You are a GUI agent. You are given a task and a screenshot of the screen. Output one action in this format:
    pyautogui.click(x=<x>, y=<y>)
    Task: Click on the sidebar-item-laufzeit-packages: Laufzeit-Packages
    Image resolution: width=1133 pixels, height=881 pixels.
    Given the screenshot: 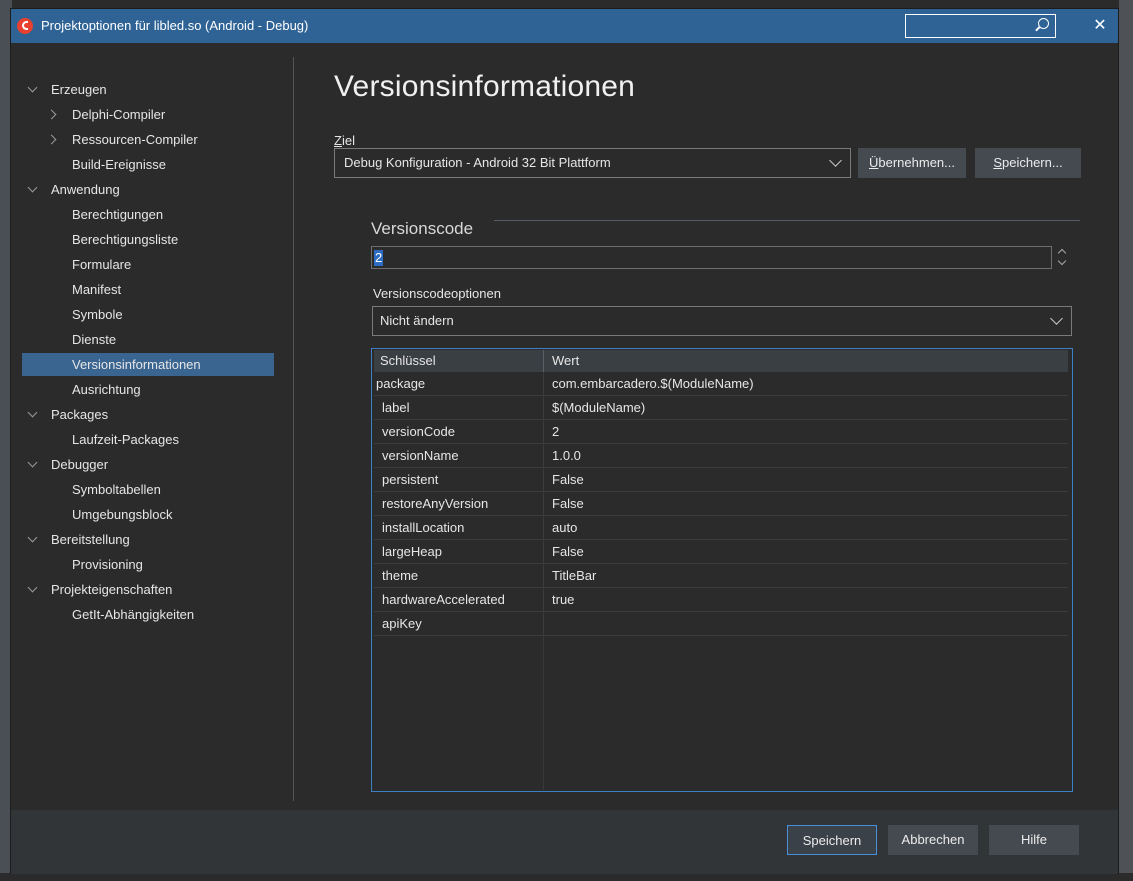 What is the action you would take?
    pyautogui.click(x=146, y=439)
    